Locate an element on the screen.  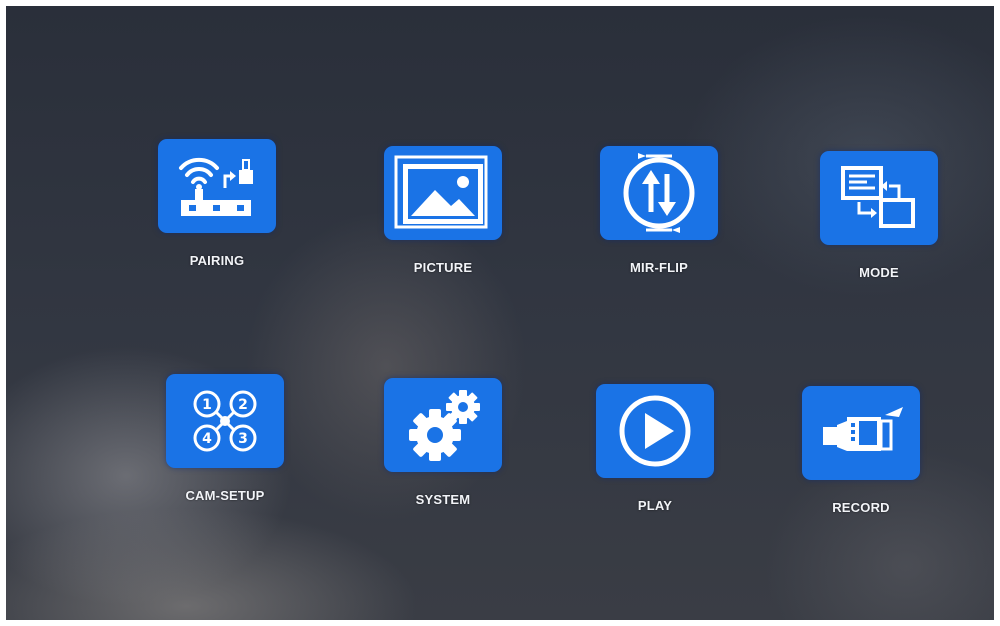
system-tile is located at coordinates (443, 425).